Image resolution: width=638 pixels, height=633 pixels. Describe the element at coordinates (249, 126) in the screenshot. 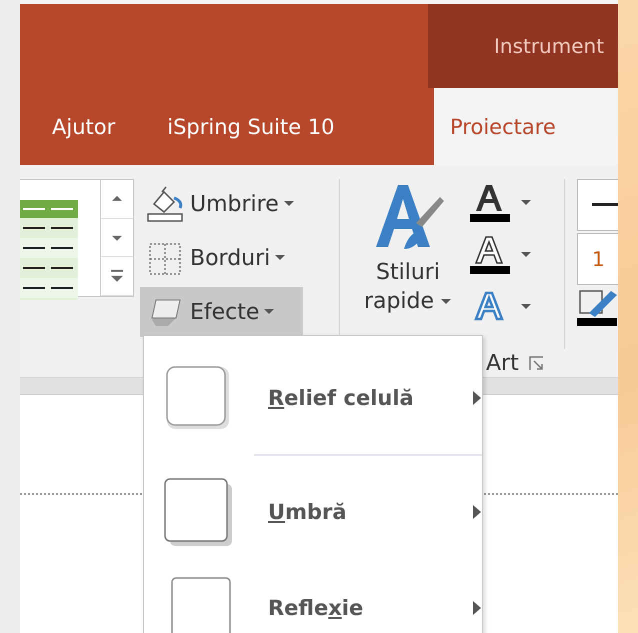

I see `ribbon-tab: iSpring Suite 10` at that location.